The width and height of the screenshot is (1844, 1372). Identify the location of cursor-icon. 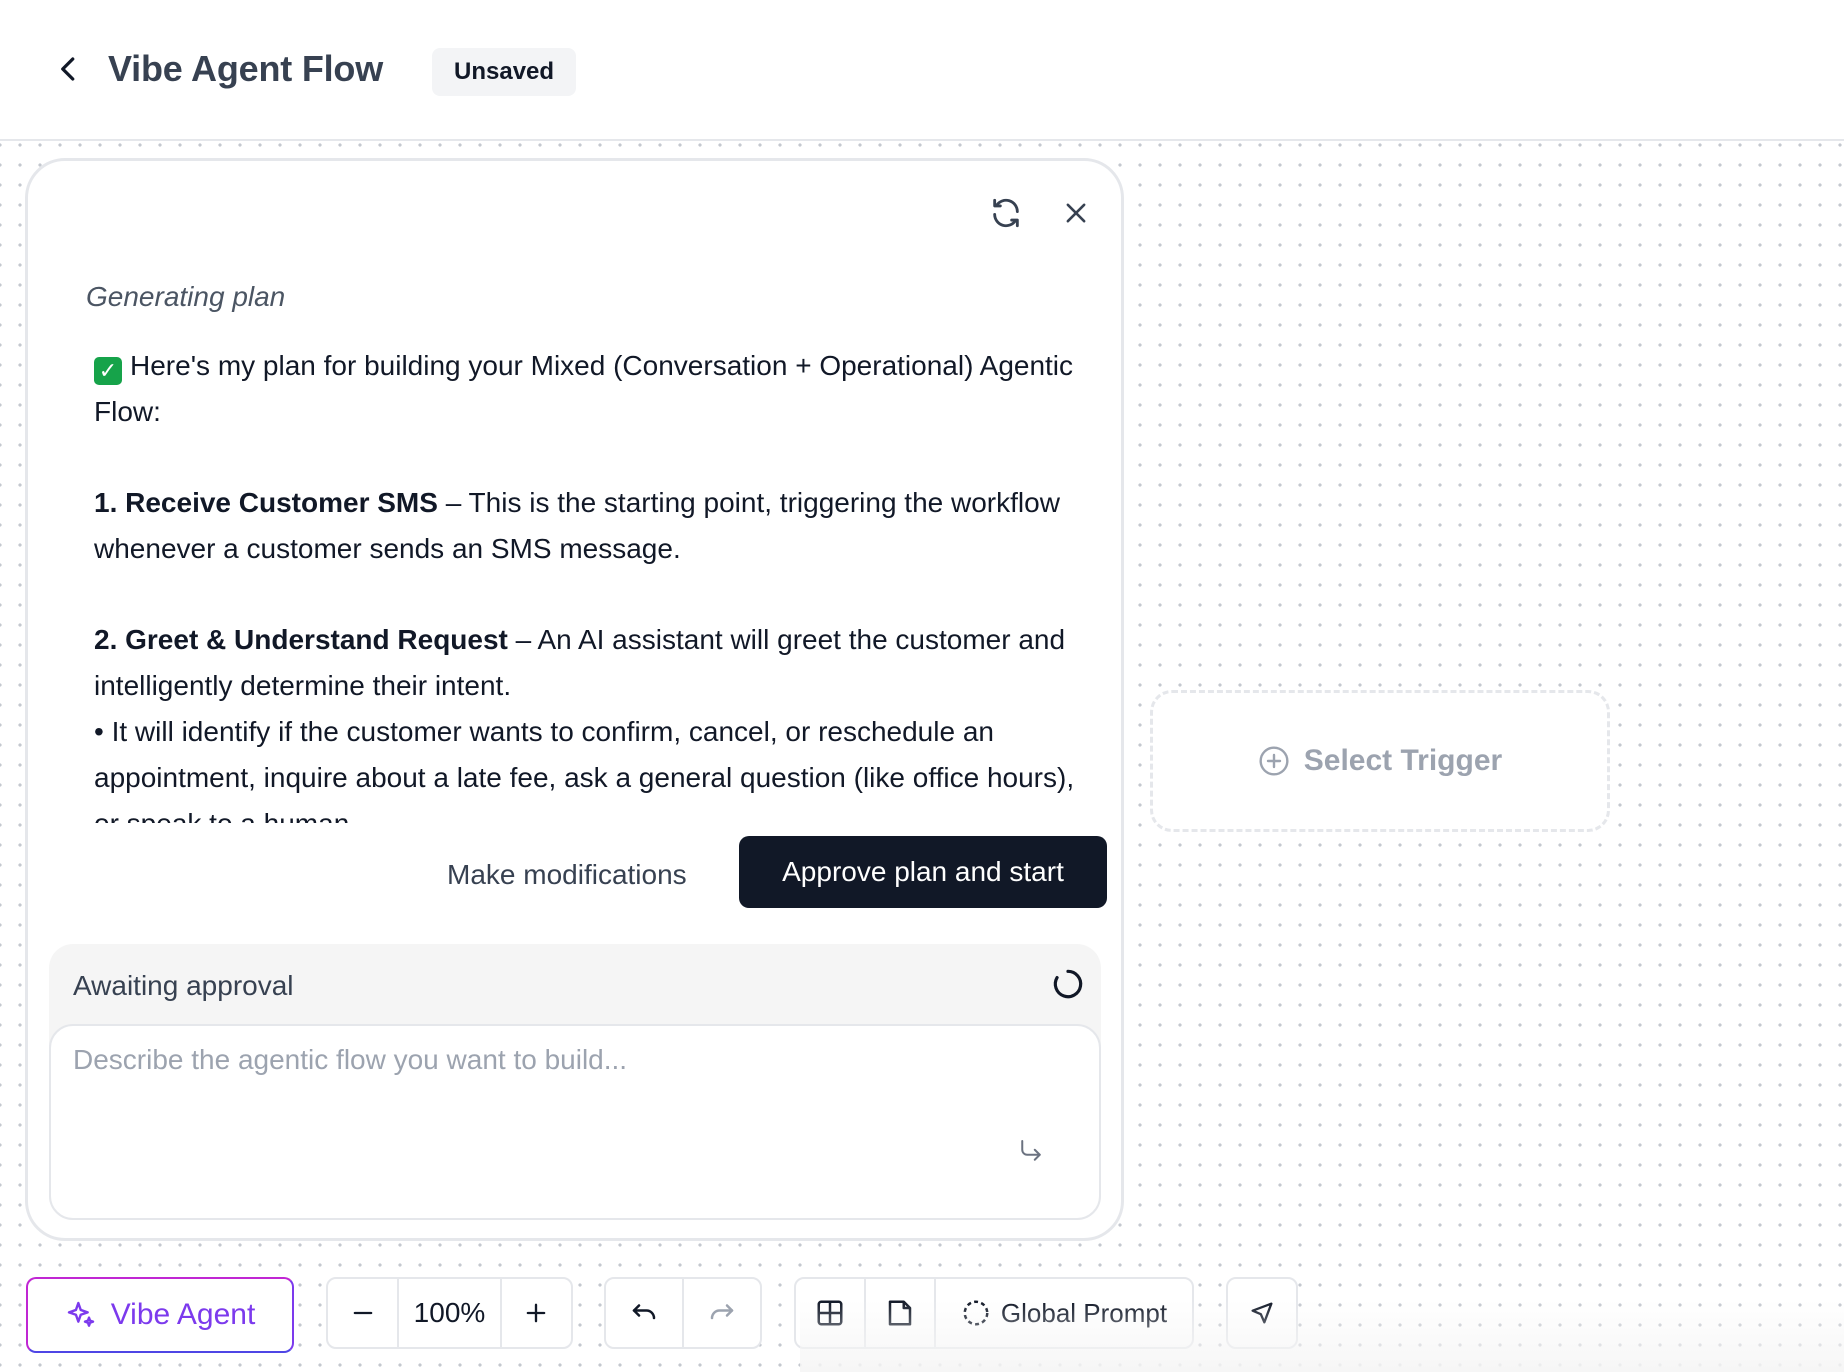
(1262, 1313).